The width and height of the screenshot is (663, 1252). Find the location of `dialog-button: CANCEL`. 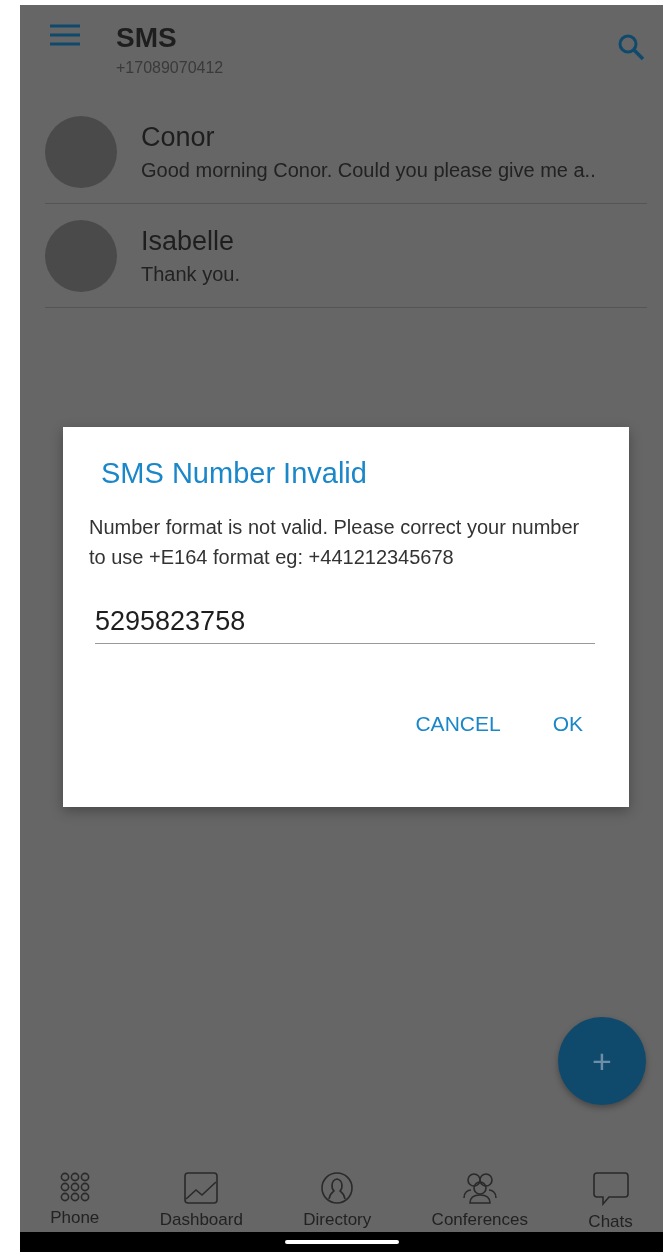

dialog-button: CANCEL is located at coordinates (458, 724).